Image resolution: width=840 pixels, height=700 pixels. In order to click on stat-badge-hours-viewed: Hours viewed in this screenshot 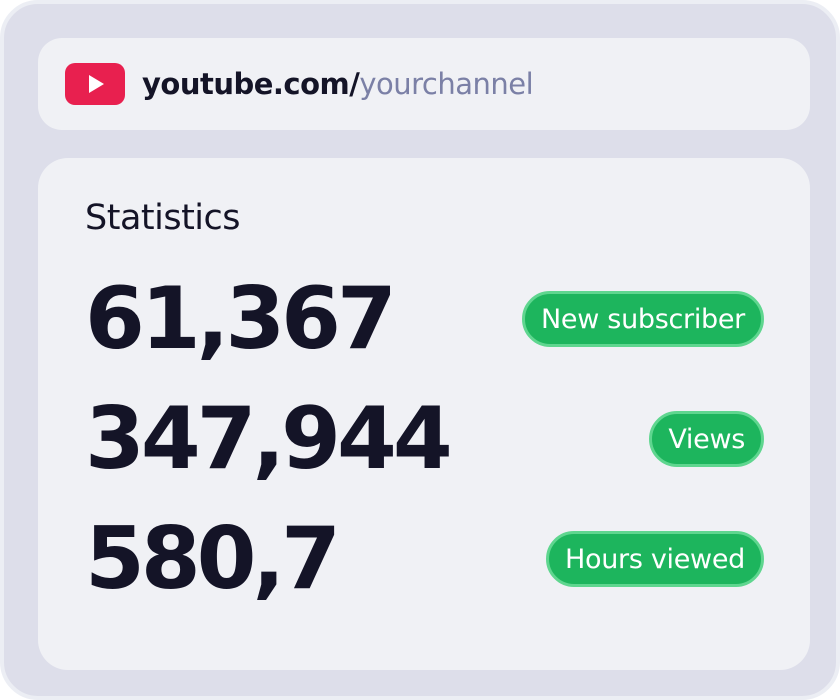, I will do `click(654, 559)`.